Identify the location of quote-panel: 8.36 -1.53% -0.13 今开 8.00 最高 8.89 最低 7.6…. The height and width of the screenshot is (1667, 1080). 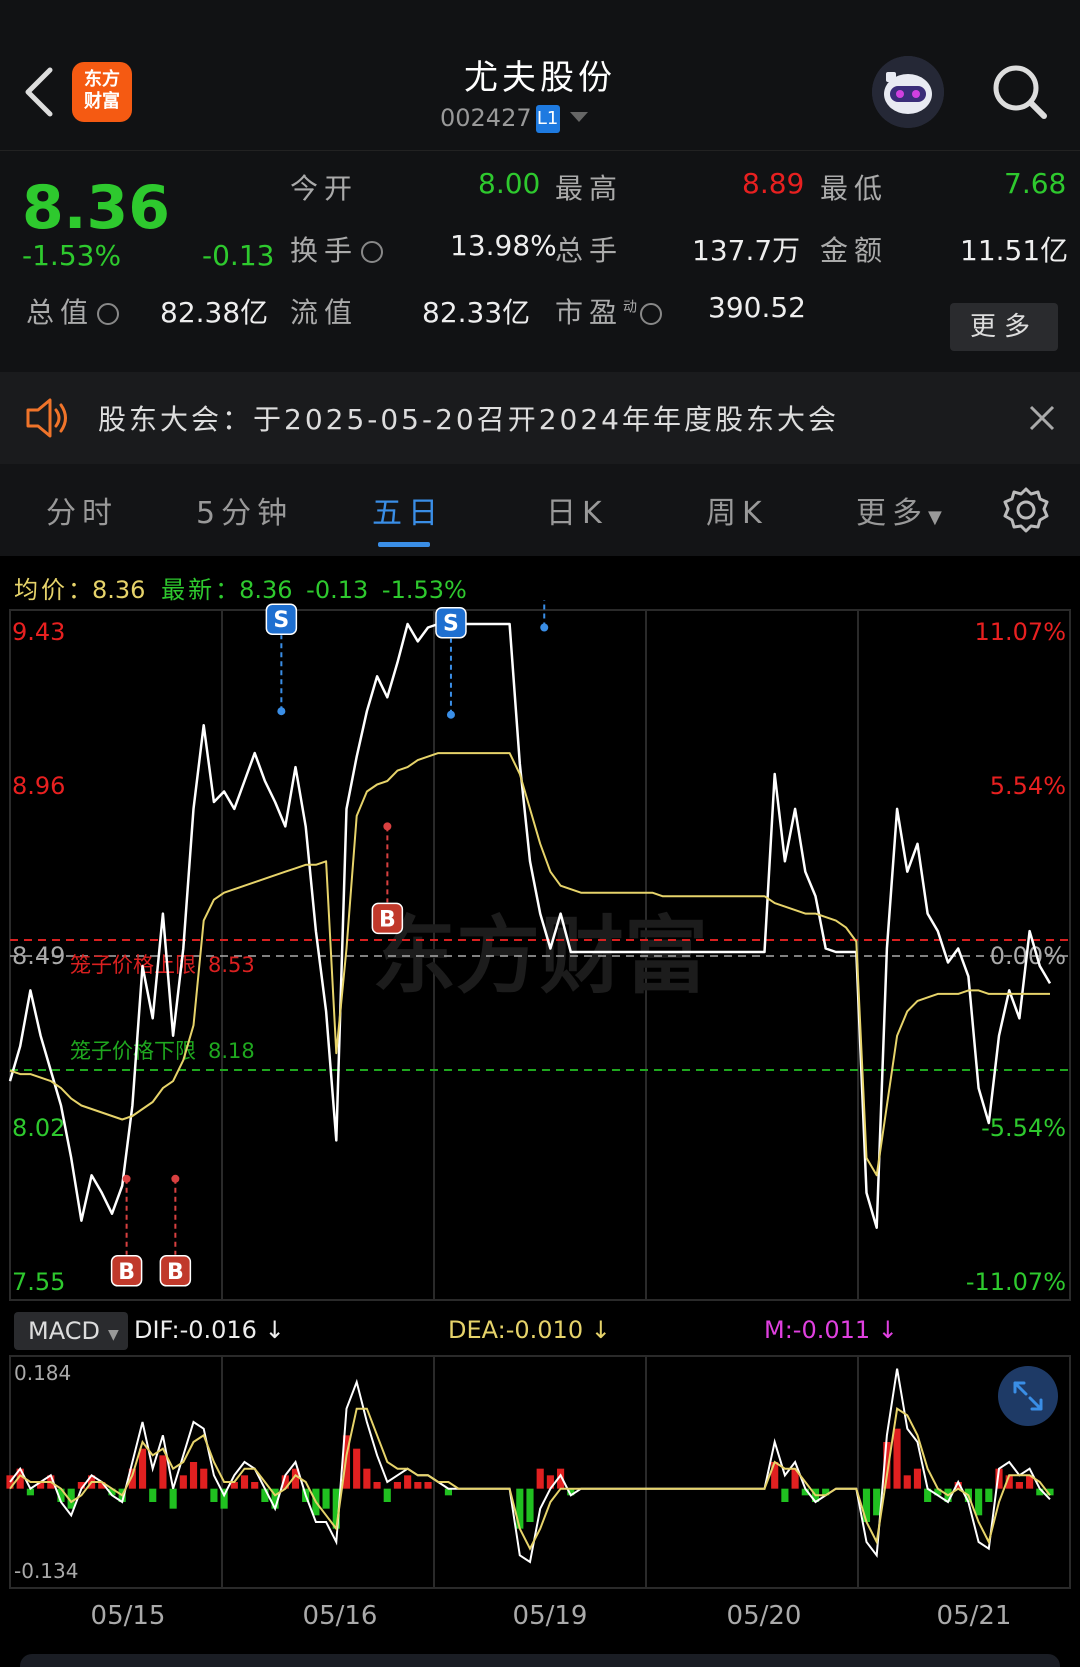
(540, 261).